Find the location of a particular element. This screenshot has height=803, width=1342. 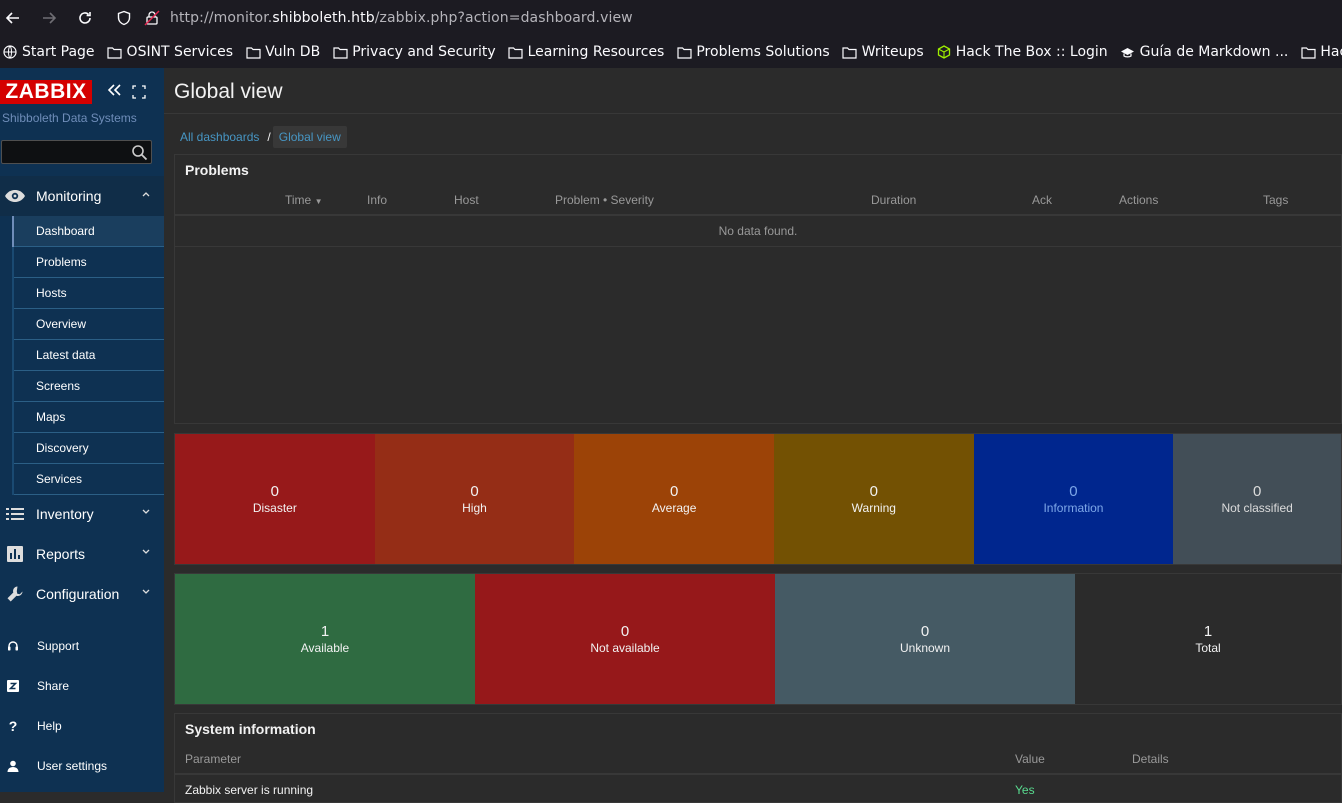

severity-label: Average is located at coordinates (674, 508).